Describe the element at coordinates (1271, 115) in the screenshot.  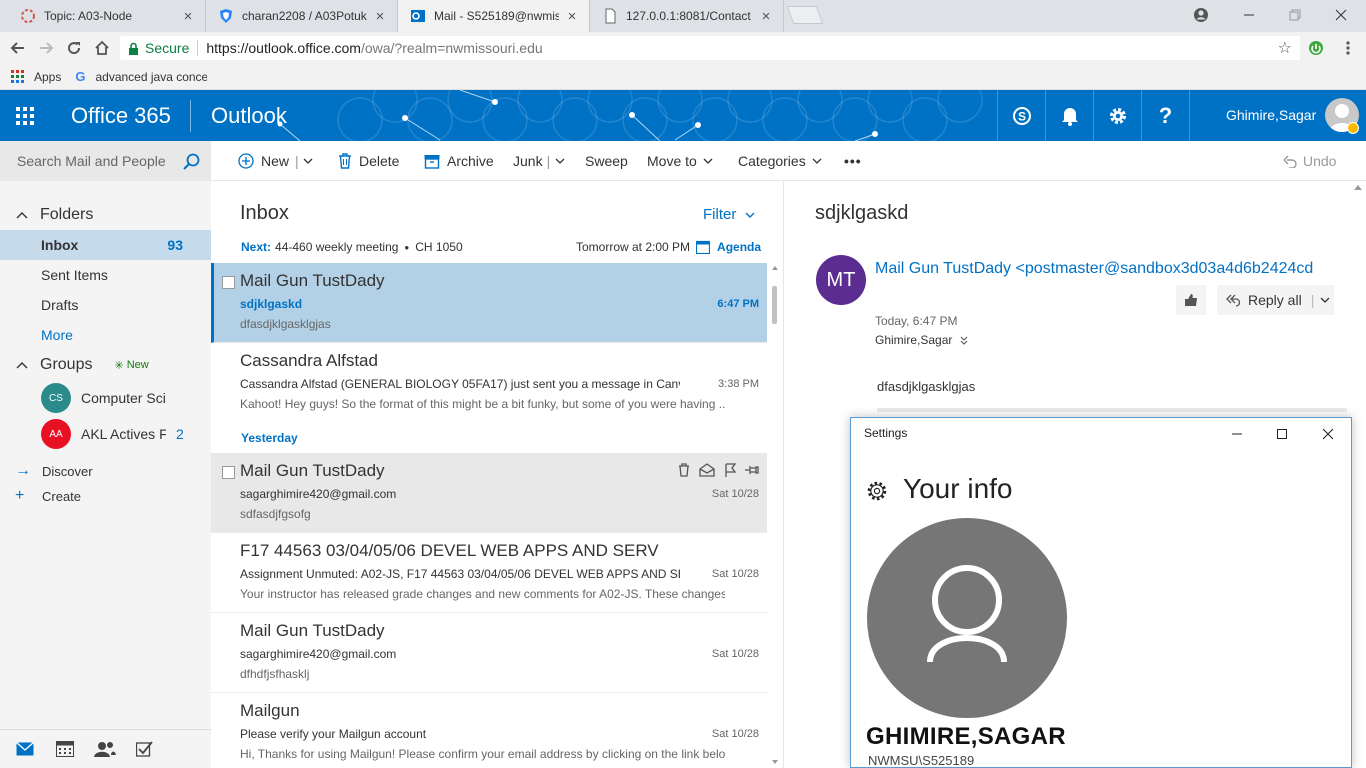
I see `user-name: Ghimire,Sagar` at that location.